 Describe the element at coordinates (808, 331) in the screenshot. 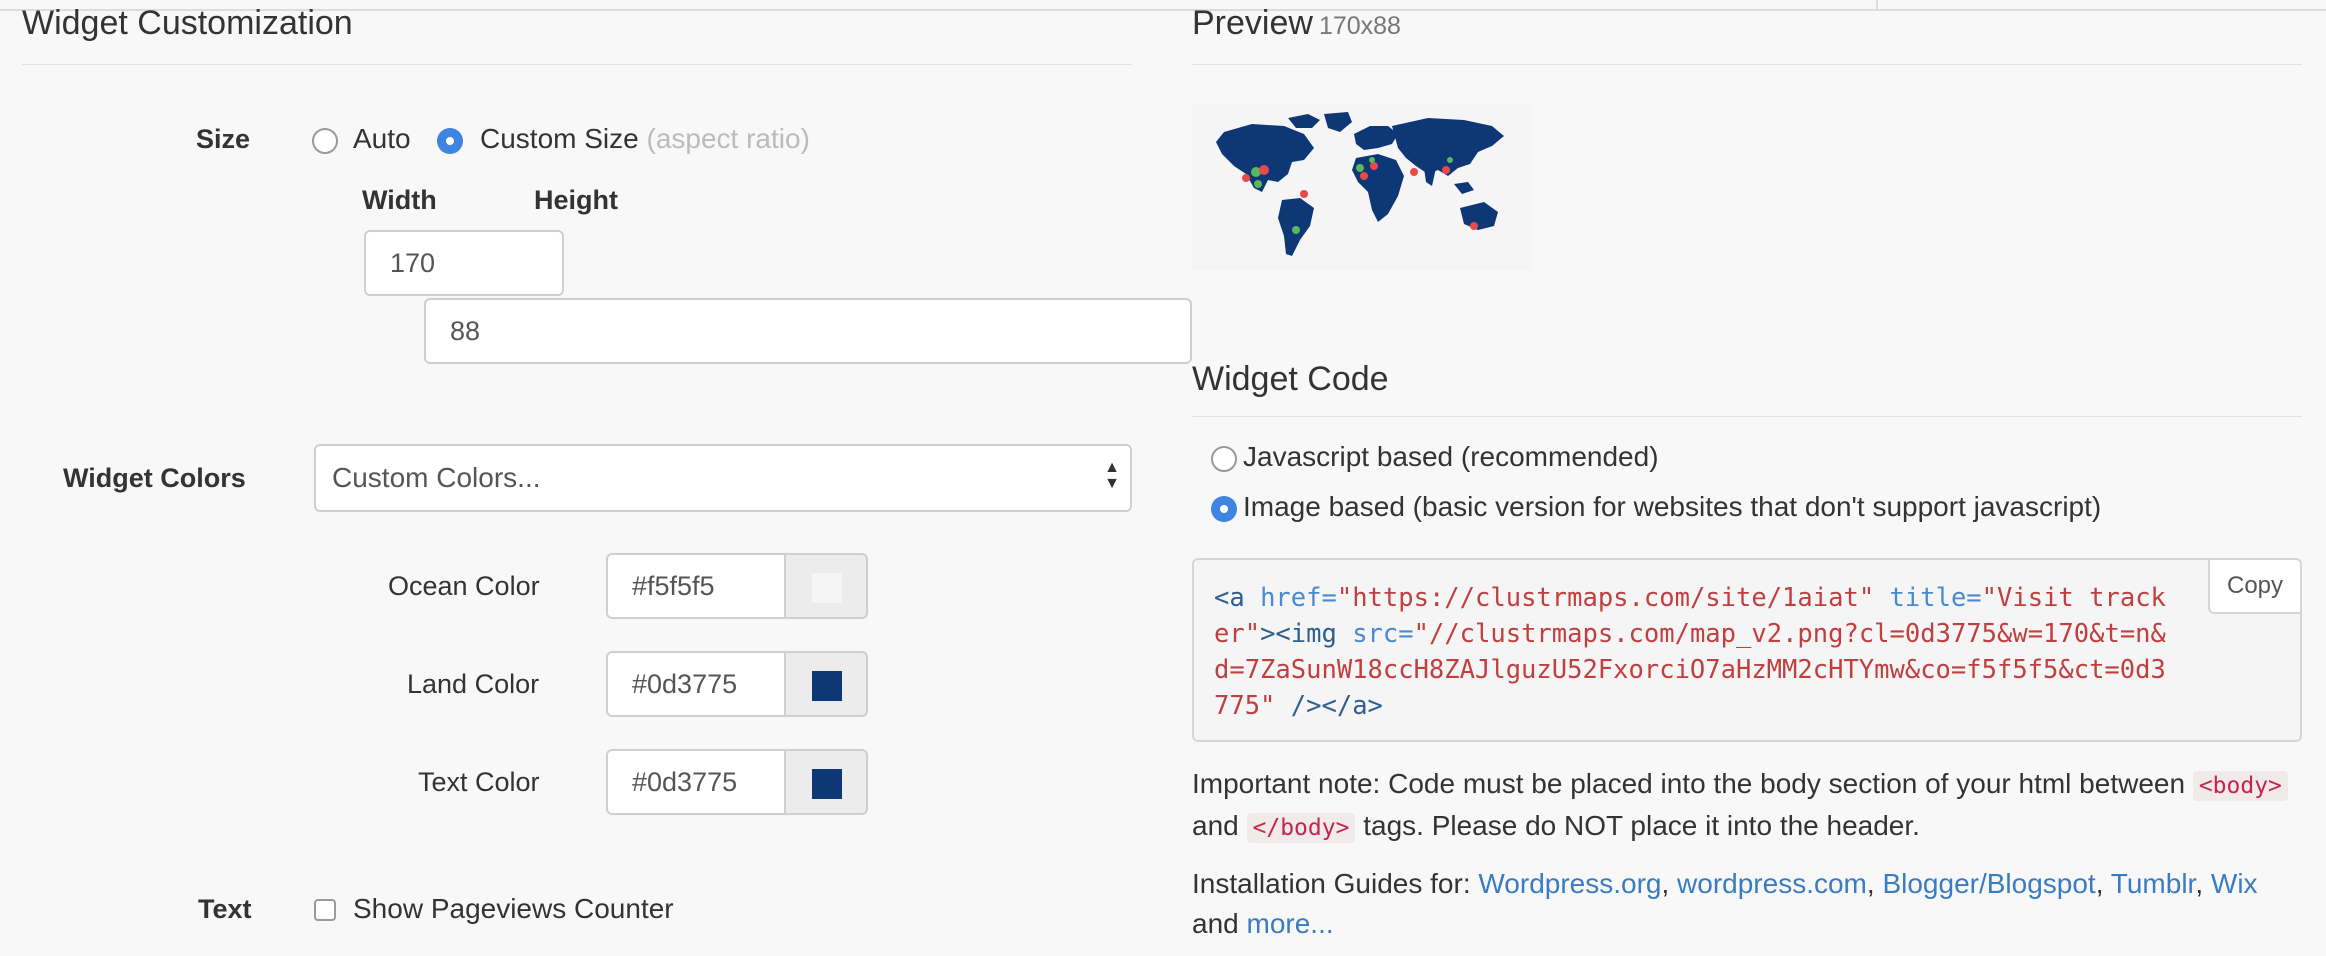

I see `height-input: 88` at that location.